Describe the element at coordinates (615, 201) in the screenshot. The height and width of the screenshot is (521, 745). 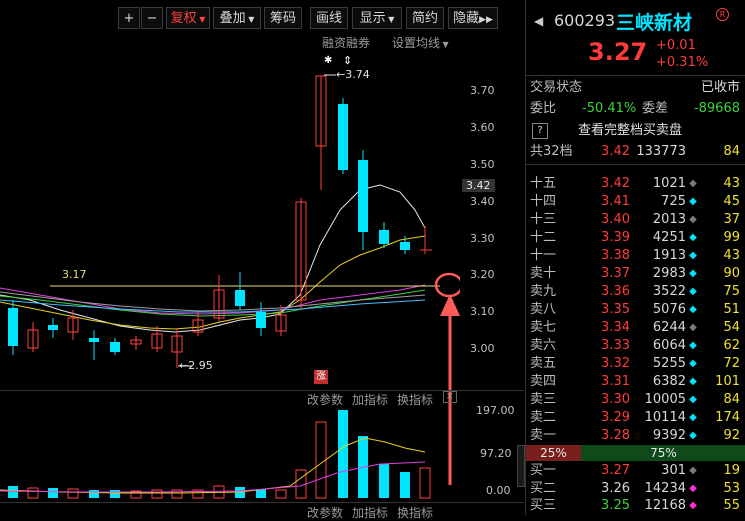
I see `level-price: 3.41` at that location.